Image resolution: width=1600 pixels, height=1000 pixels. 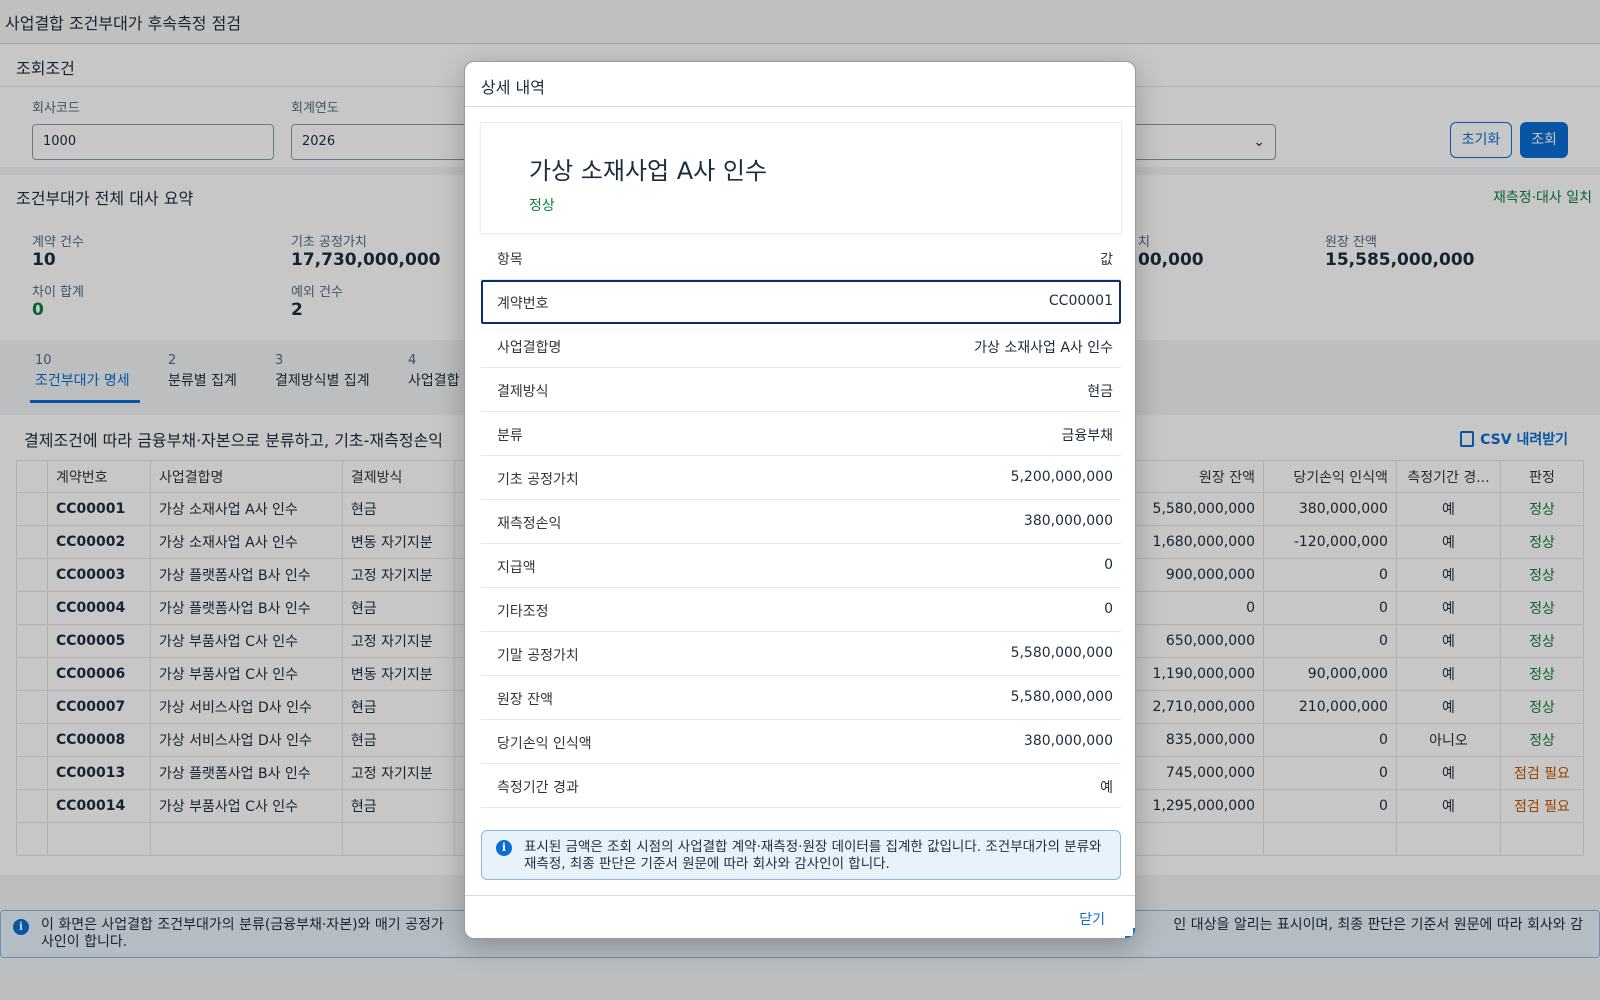 I want to click on dialog-footer: 닫기, so click(x=800, y=916).